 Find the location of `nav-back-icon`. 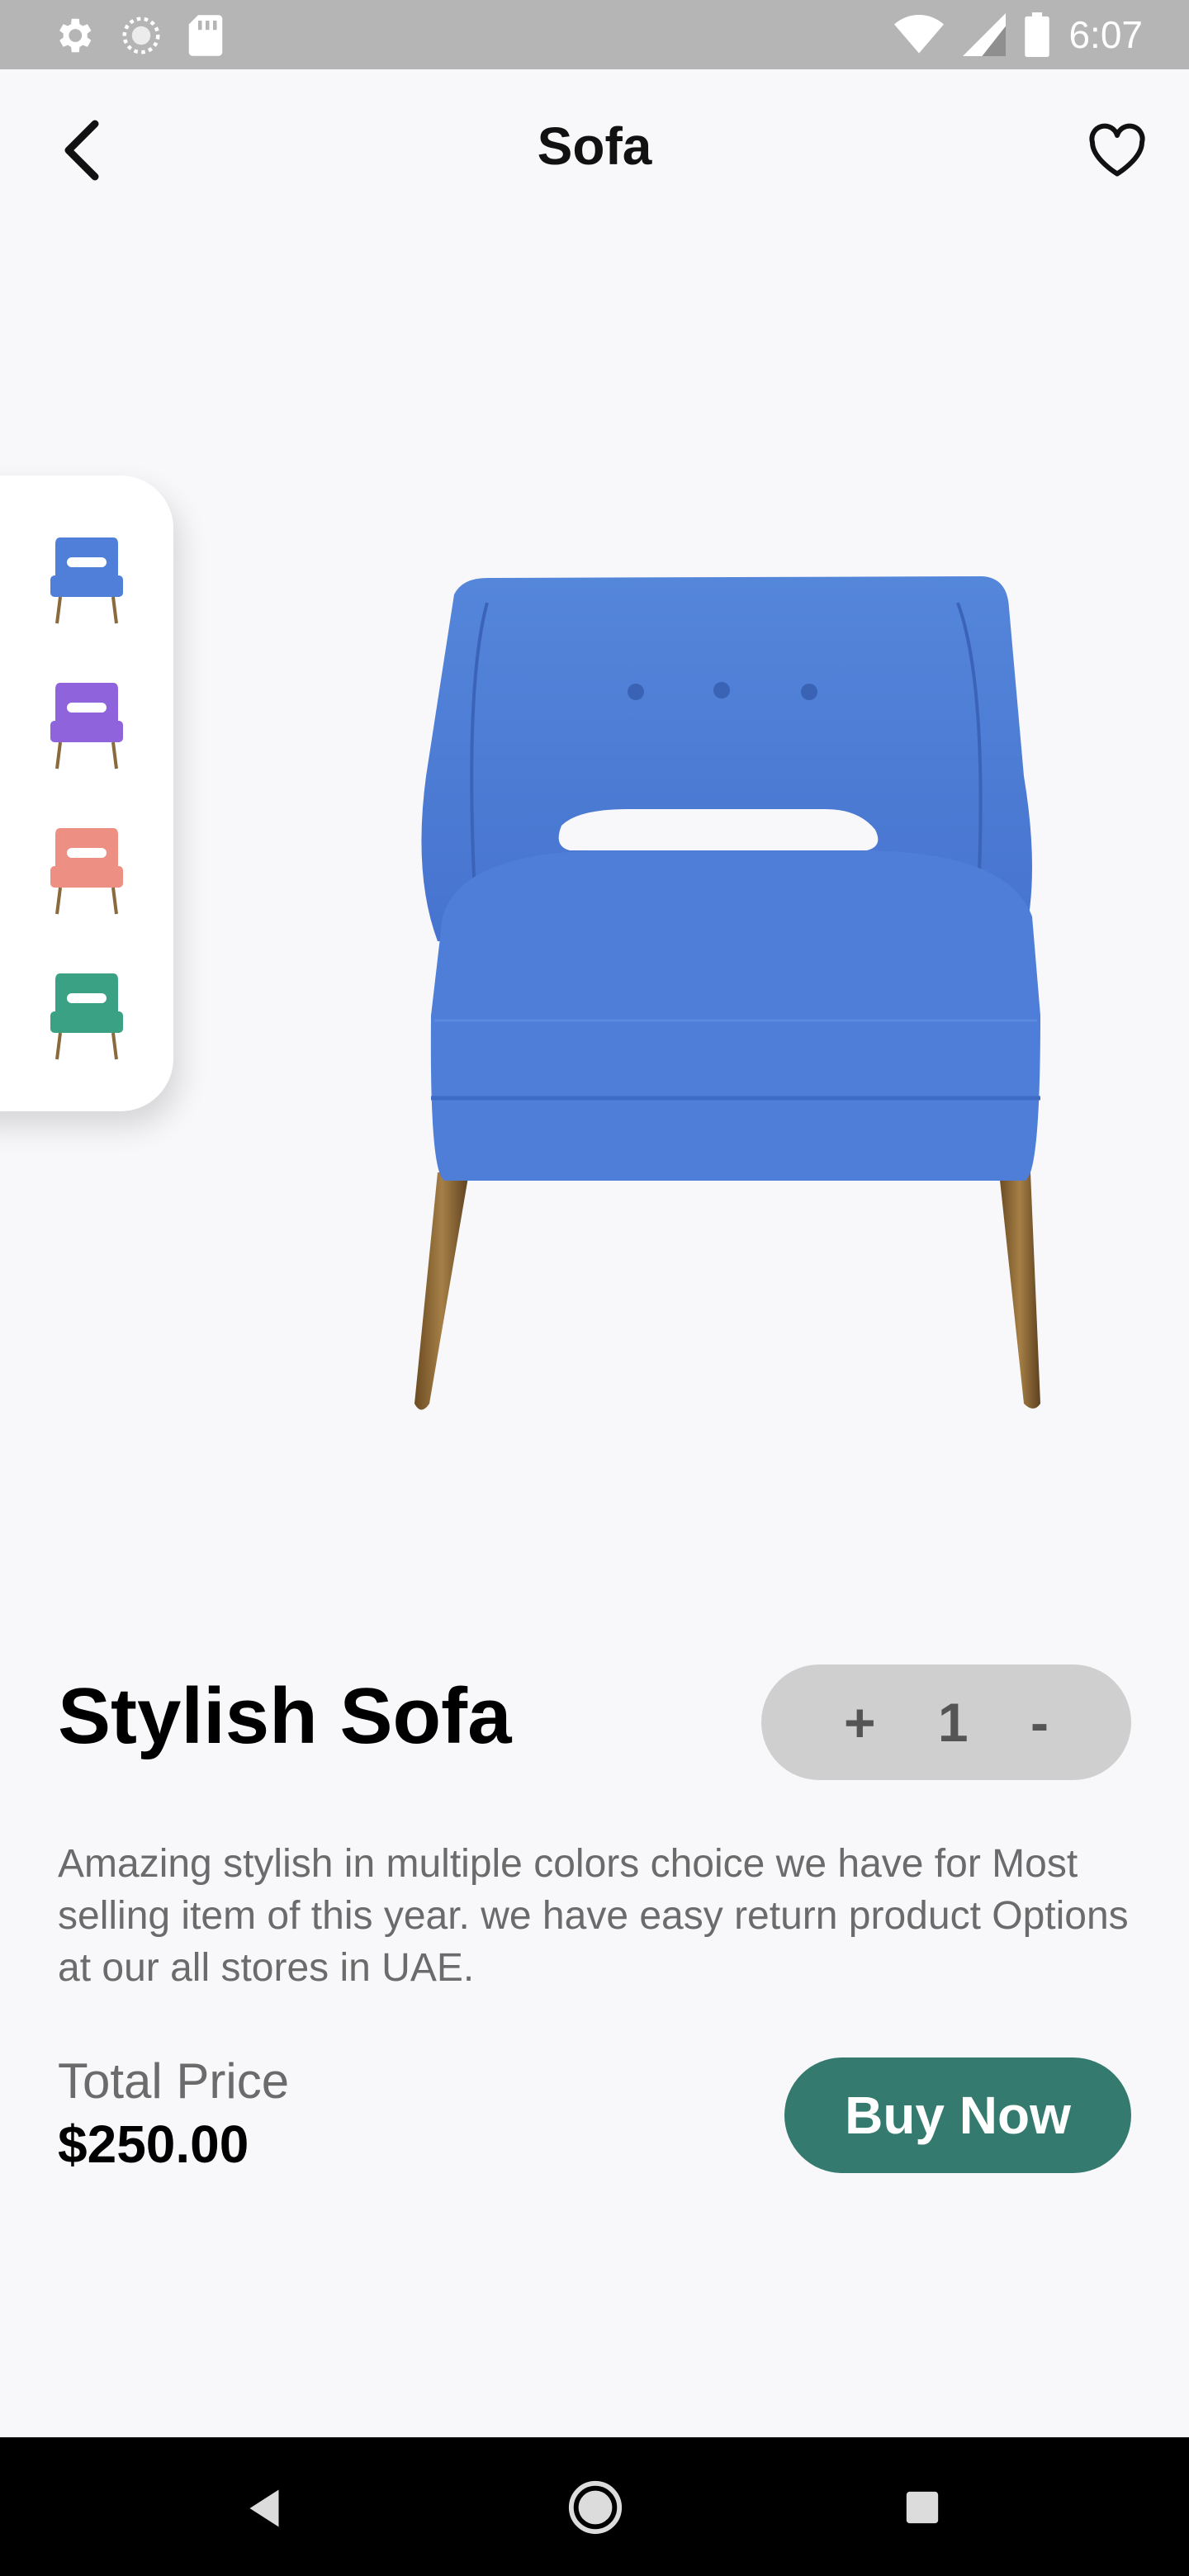

nav-back-icon is located at coordinates (264, 2508).